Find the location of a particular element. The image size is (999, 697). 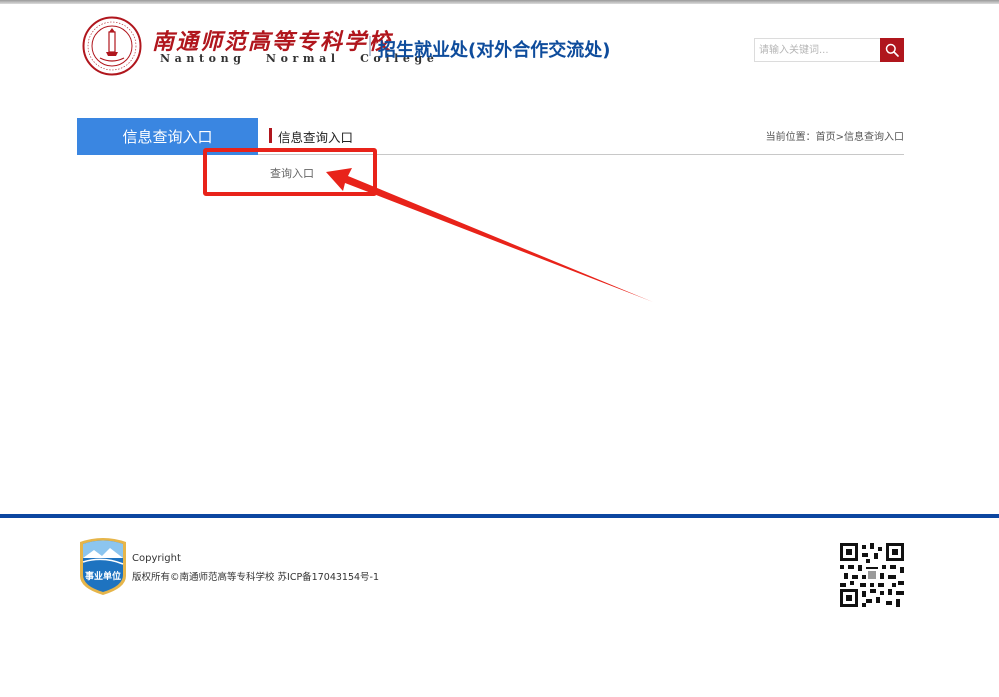

copyright-text: 版权所有©南通师范高等专科学校 苏ICP备17043154号-1 is located at coordinates (256, 577).